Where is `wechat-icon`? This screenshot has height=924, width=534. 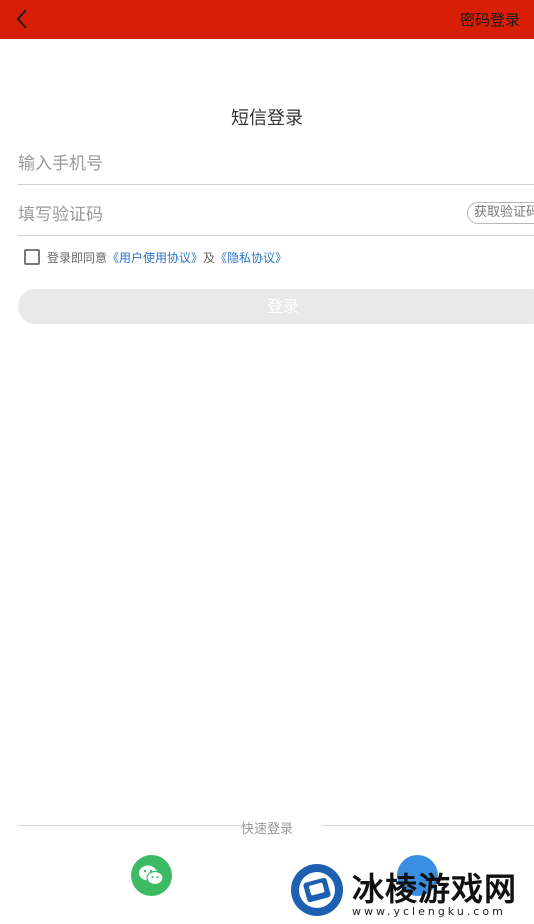 wechat-icon is located at coordinates (151, 875).